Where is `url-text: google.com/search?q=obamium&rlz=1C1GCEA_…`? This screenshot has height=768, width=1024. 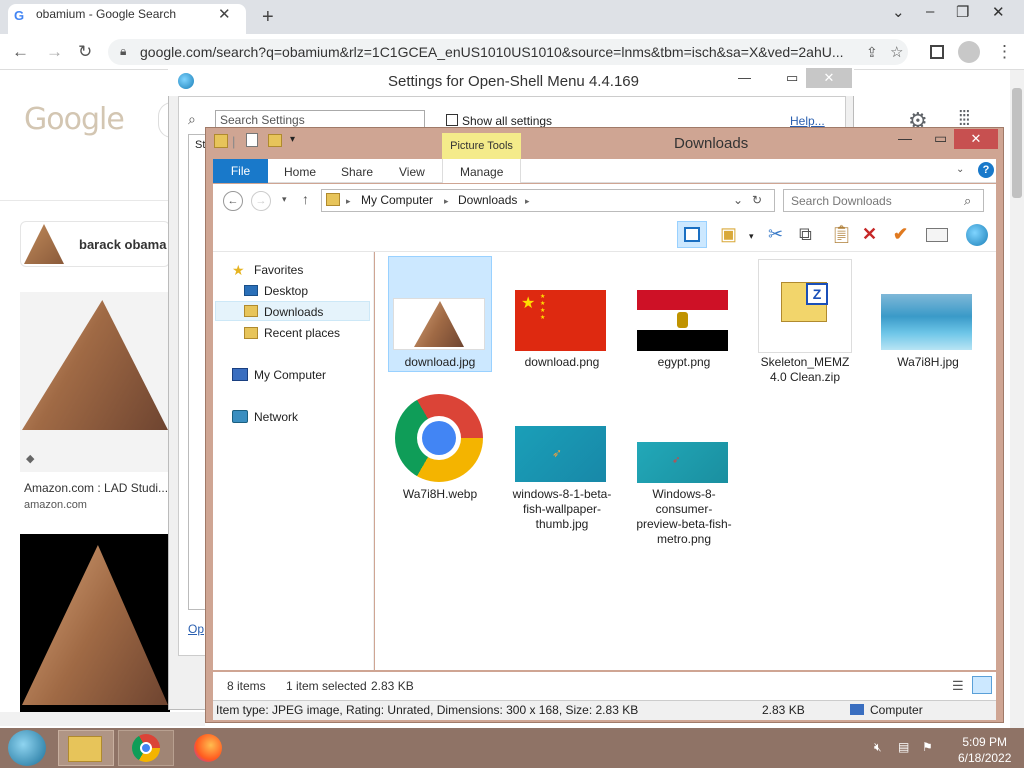 url-text: google.com/search?q=obamium&rlz=1C1GCEA_… is located at coordinates (492, 52).